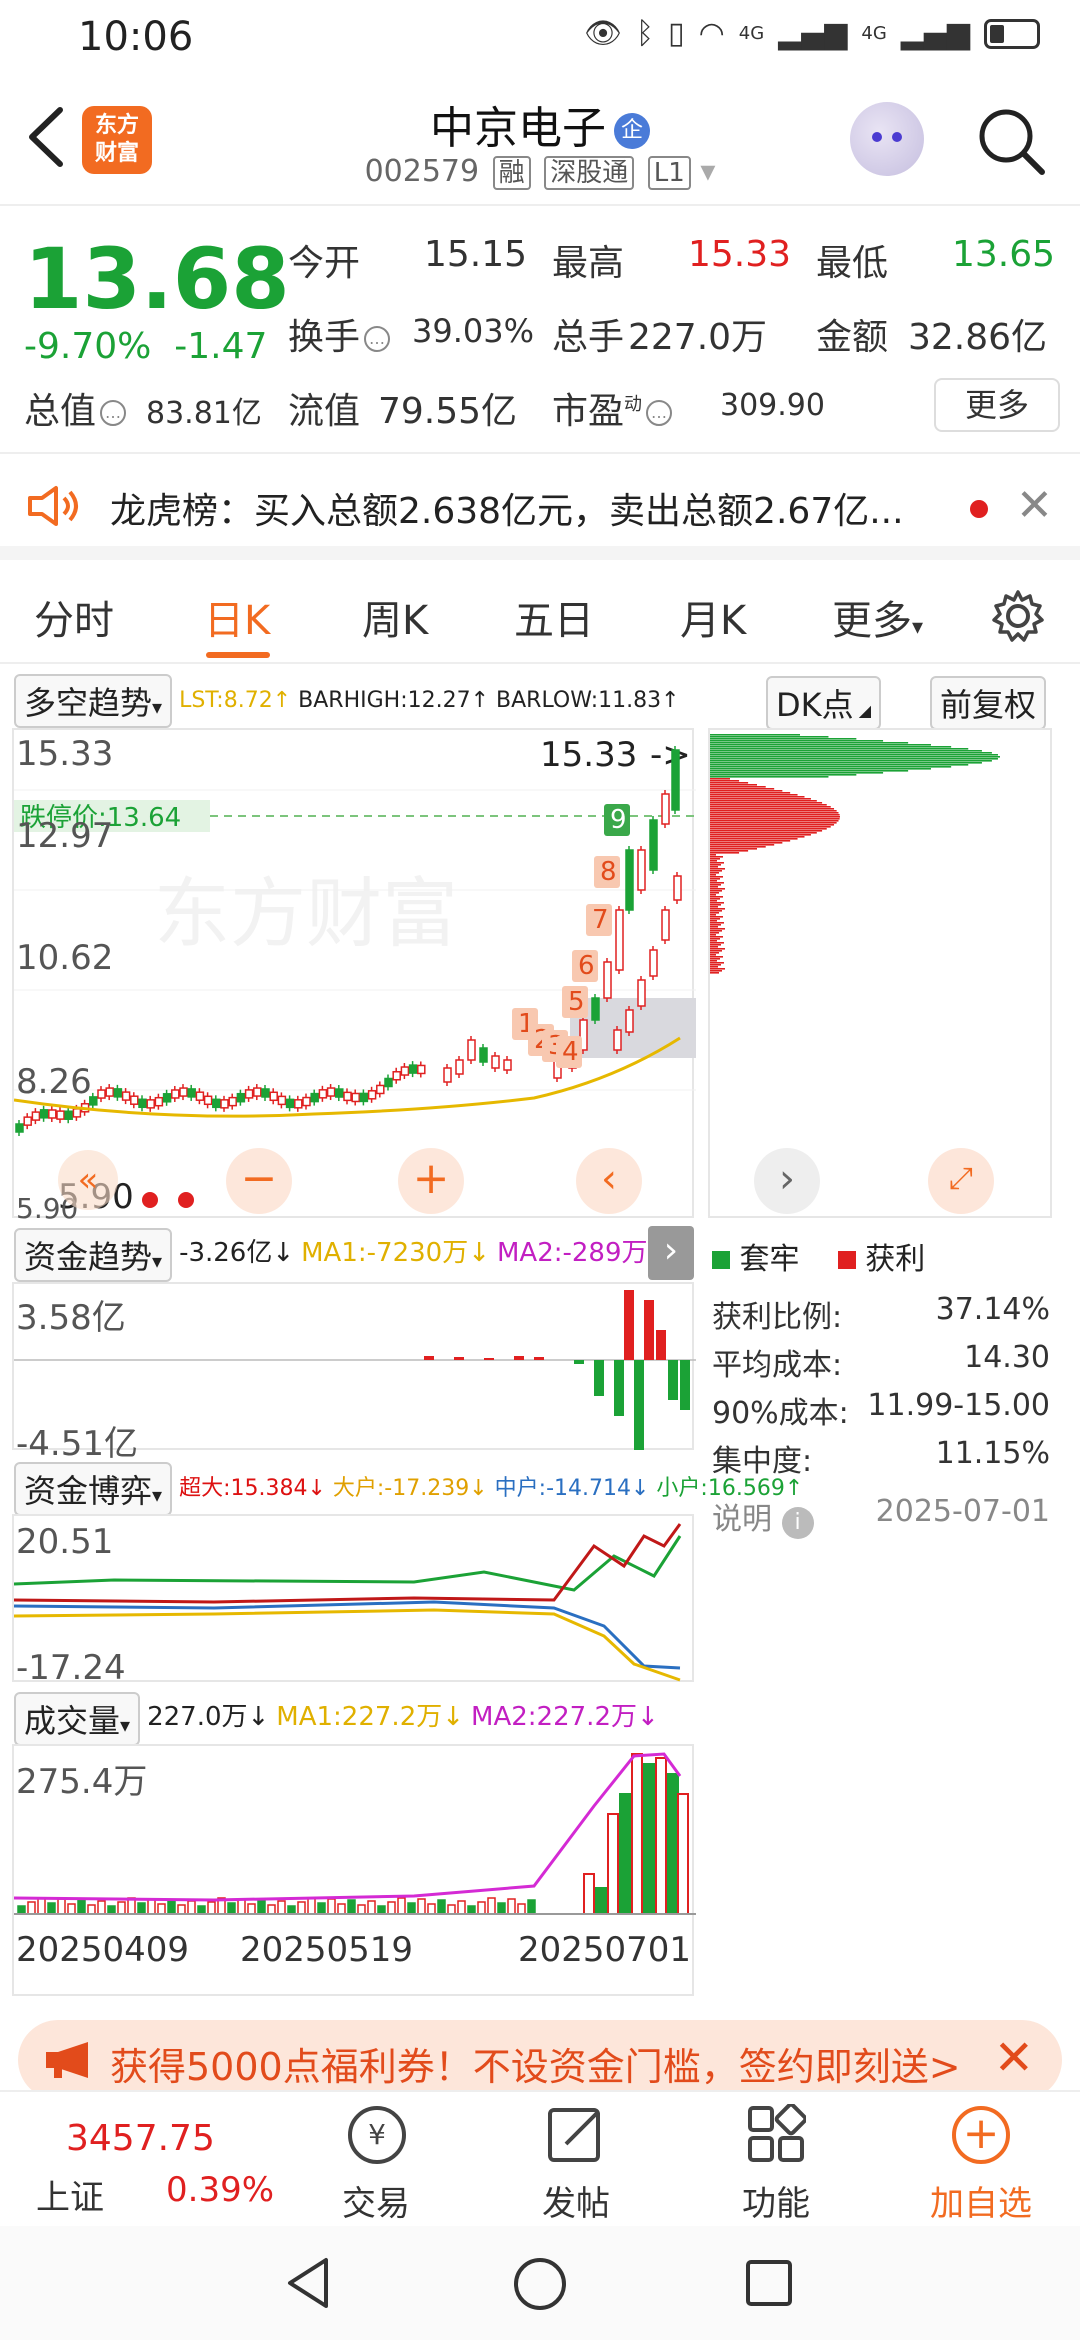 This screenshot has width=1080, height=2340. What do you see at coordinates (540, 36) in the screenshot?
I see `status-bar: 10:06 👁 ᛒ ▯ ◠ 4G ▂▄▆ 4G ▂▄▆` at bounding box center [540, 36].